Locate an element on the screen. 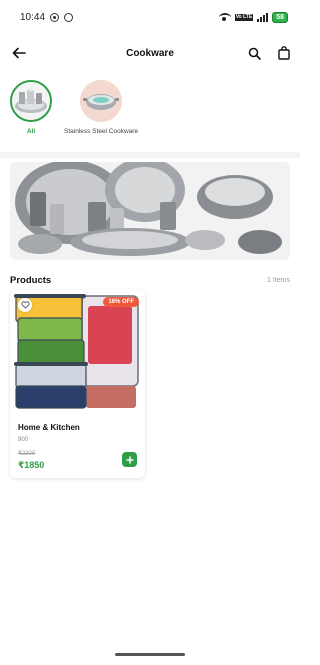  home-indicator is located at coordinates (150, 654).